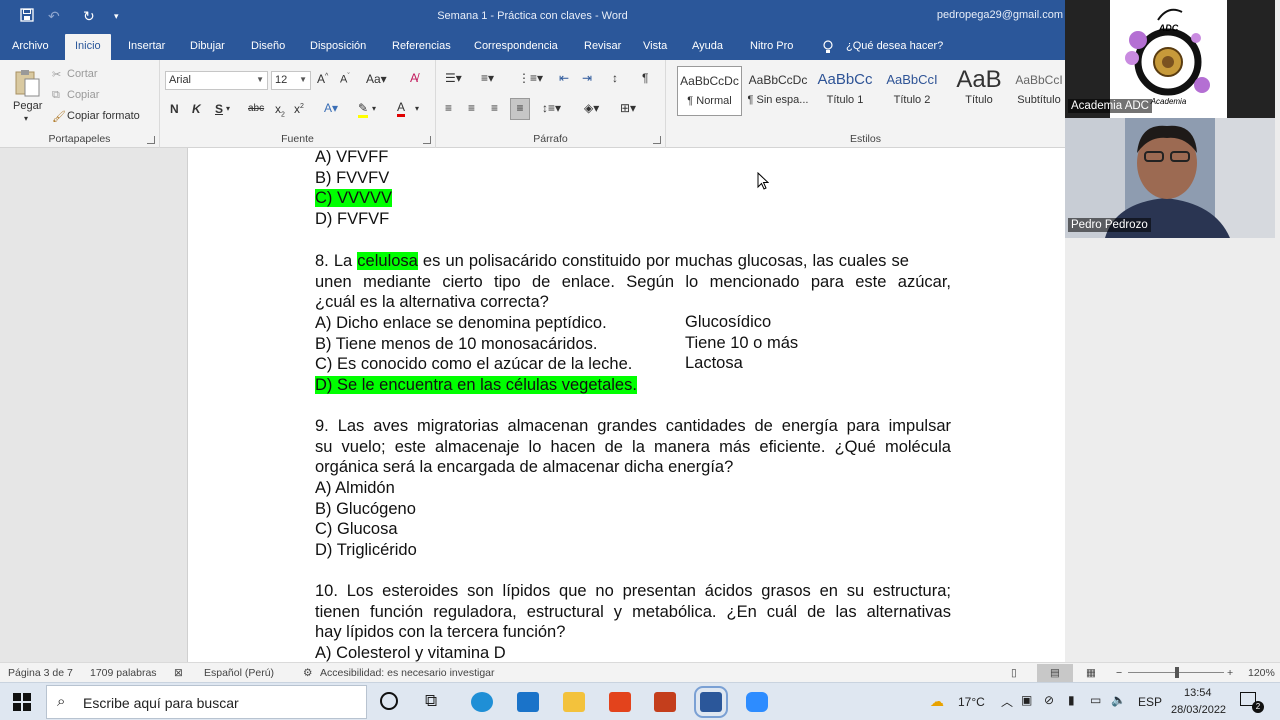 This screenshot has width=1280, height=720. What do you see at coordinates (407, 673) in the screenshot?
I see `accessibility-status: Accesibilidad: es necesario investigar` at bounding box center [407, 673].